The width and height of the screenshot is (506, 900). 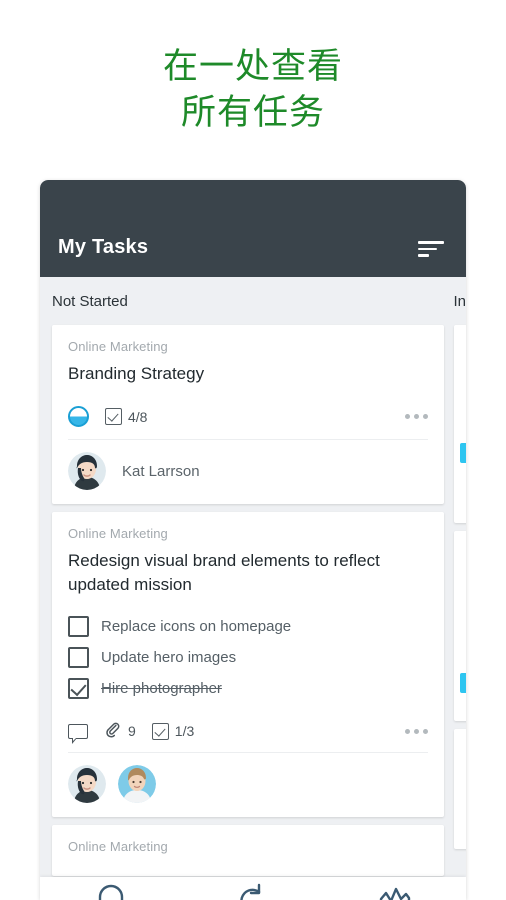 What do you see at coordinates (248, 850) in the screenshot?
I see `task-card: Online Marketing` at bounding box center [248, 850].